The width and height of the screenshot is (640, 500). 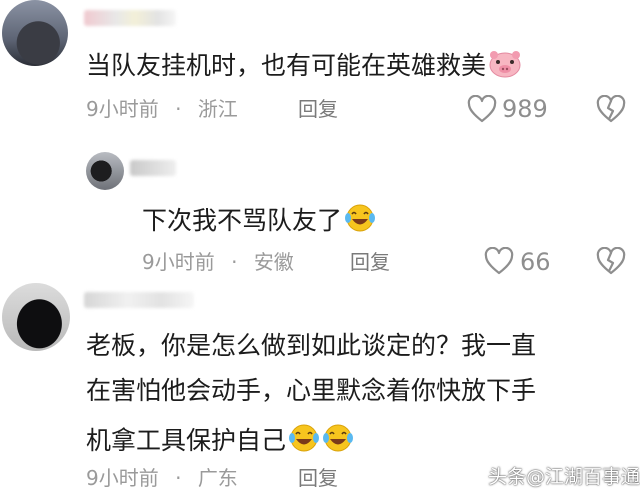 I want to click on comment-text-line: 在害怕他会动手，心里默念着你快放下手, so click(x=311, y=390).